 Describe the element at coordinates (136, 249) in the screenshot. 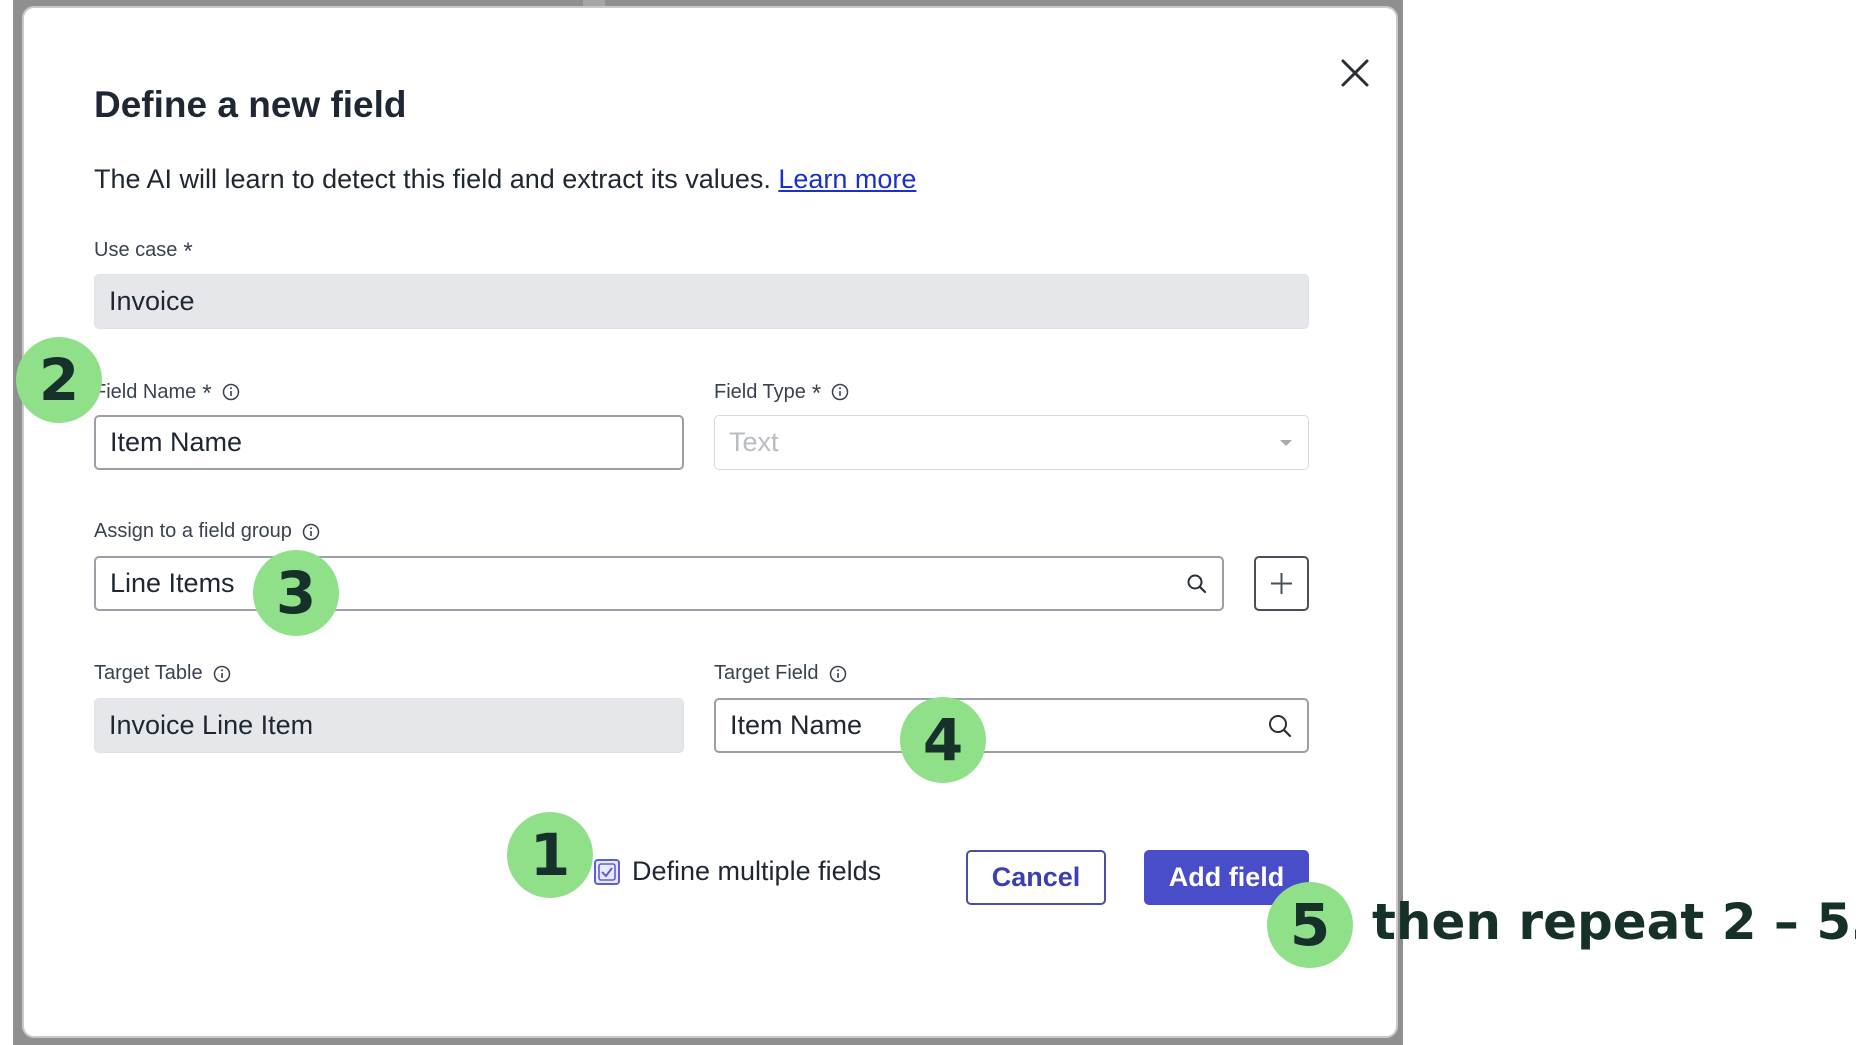

I see `use-case-label-text: Use case` at that location.